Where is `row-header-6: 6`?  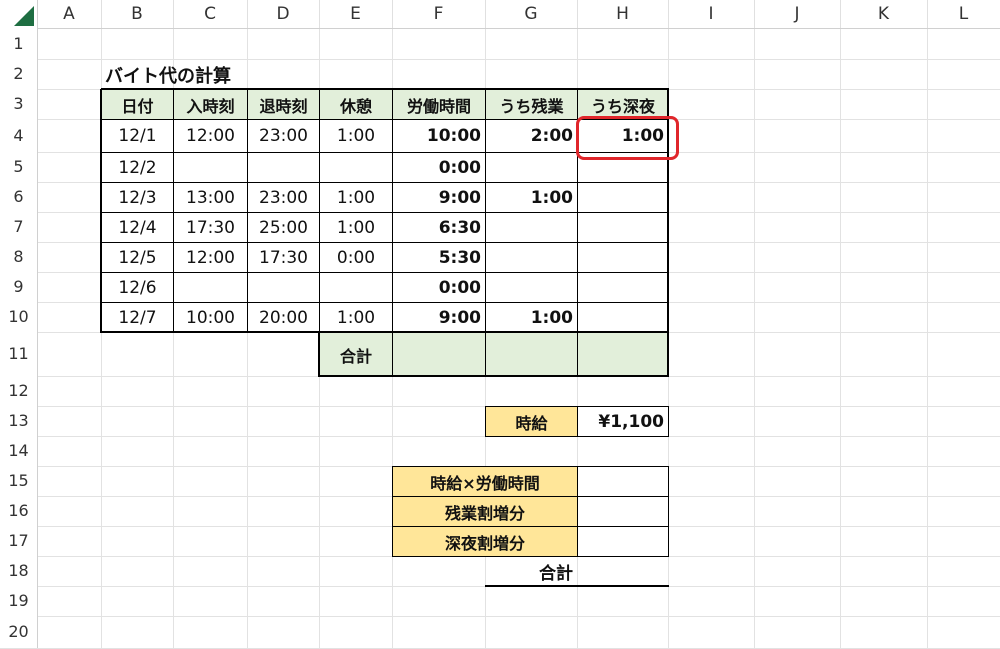
row-header-6: 6 is located at coordinates (18, 197).